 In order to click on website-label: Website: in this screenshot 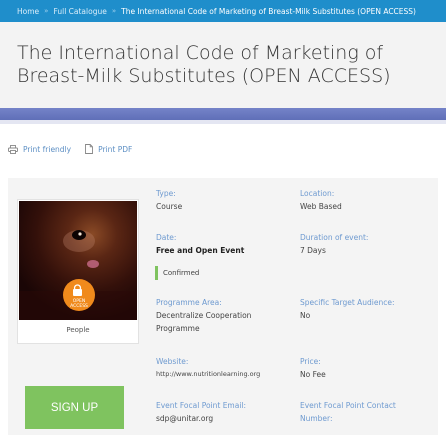, I will do `click(172, 361)`.